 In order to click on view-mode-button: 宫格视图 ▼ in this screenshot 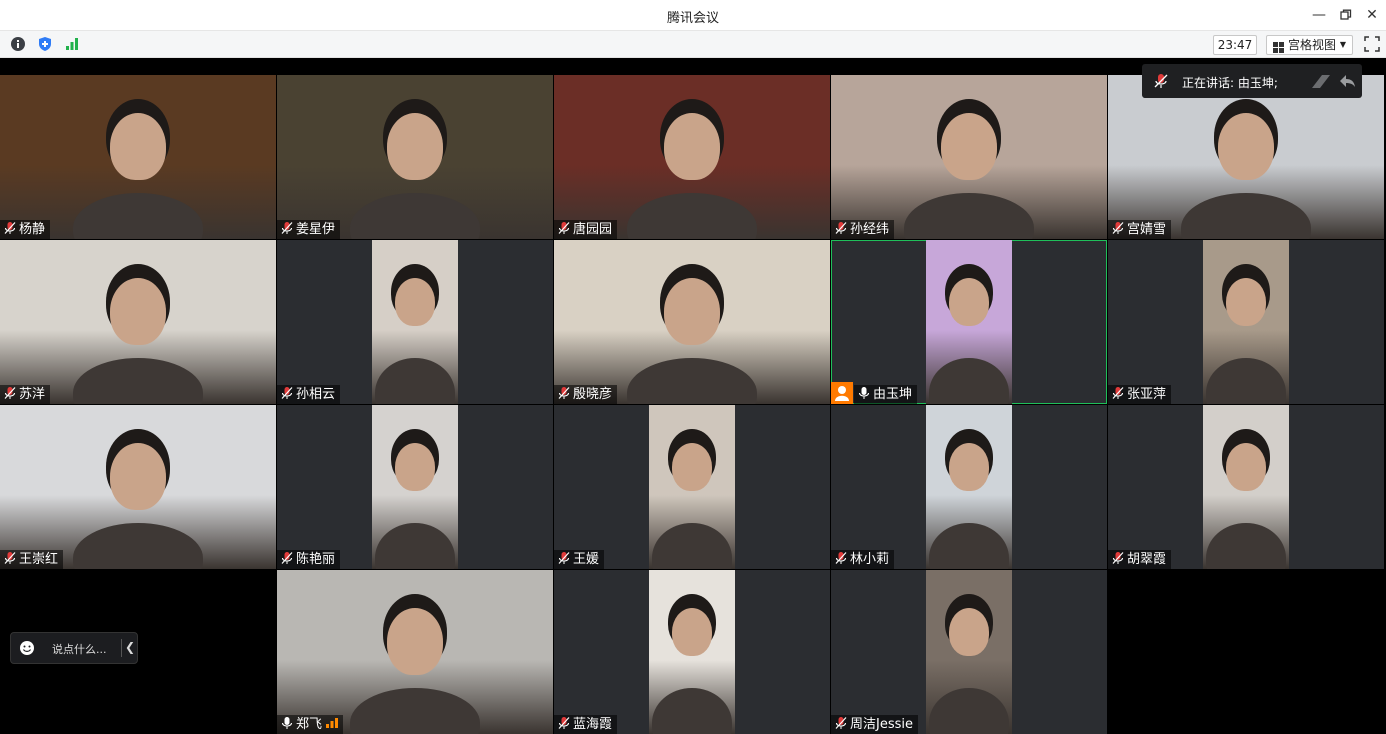, I will do `click(1309, 45)`.